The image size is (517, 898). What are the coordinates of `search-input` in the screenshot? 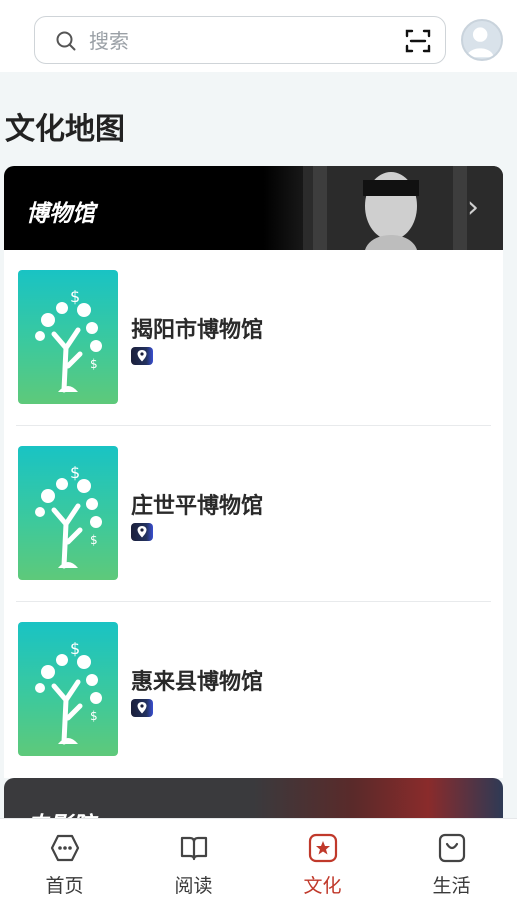 It's located at (239, 41).